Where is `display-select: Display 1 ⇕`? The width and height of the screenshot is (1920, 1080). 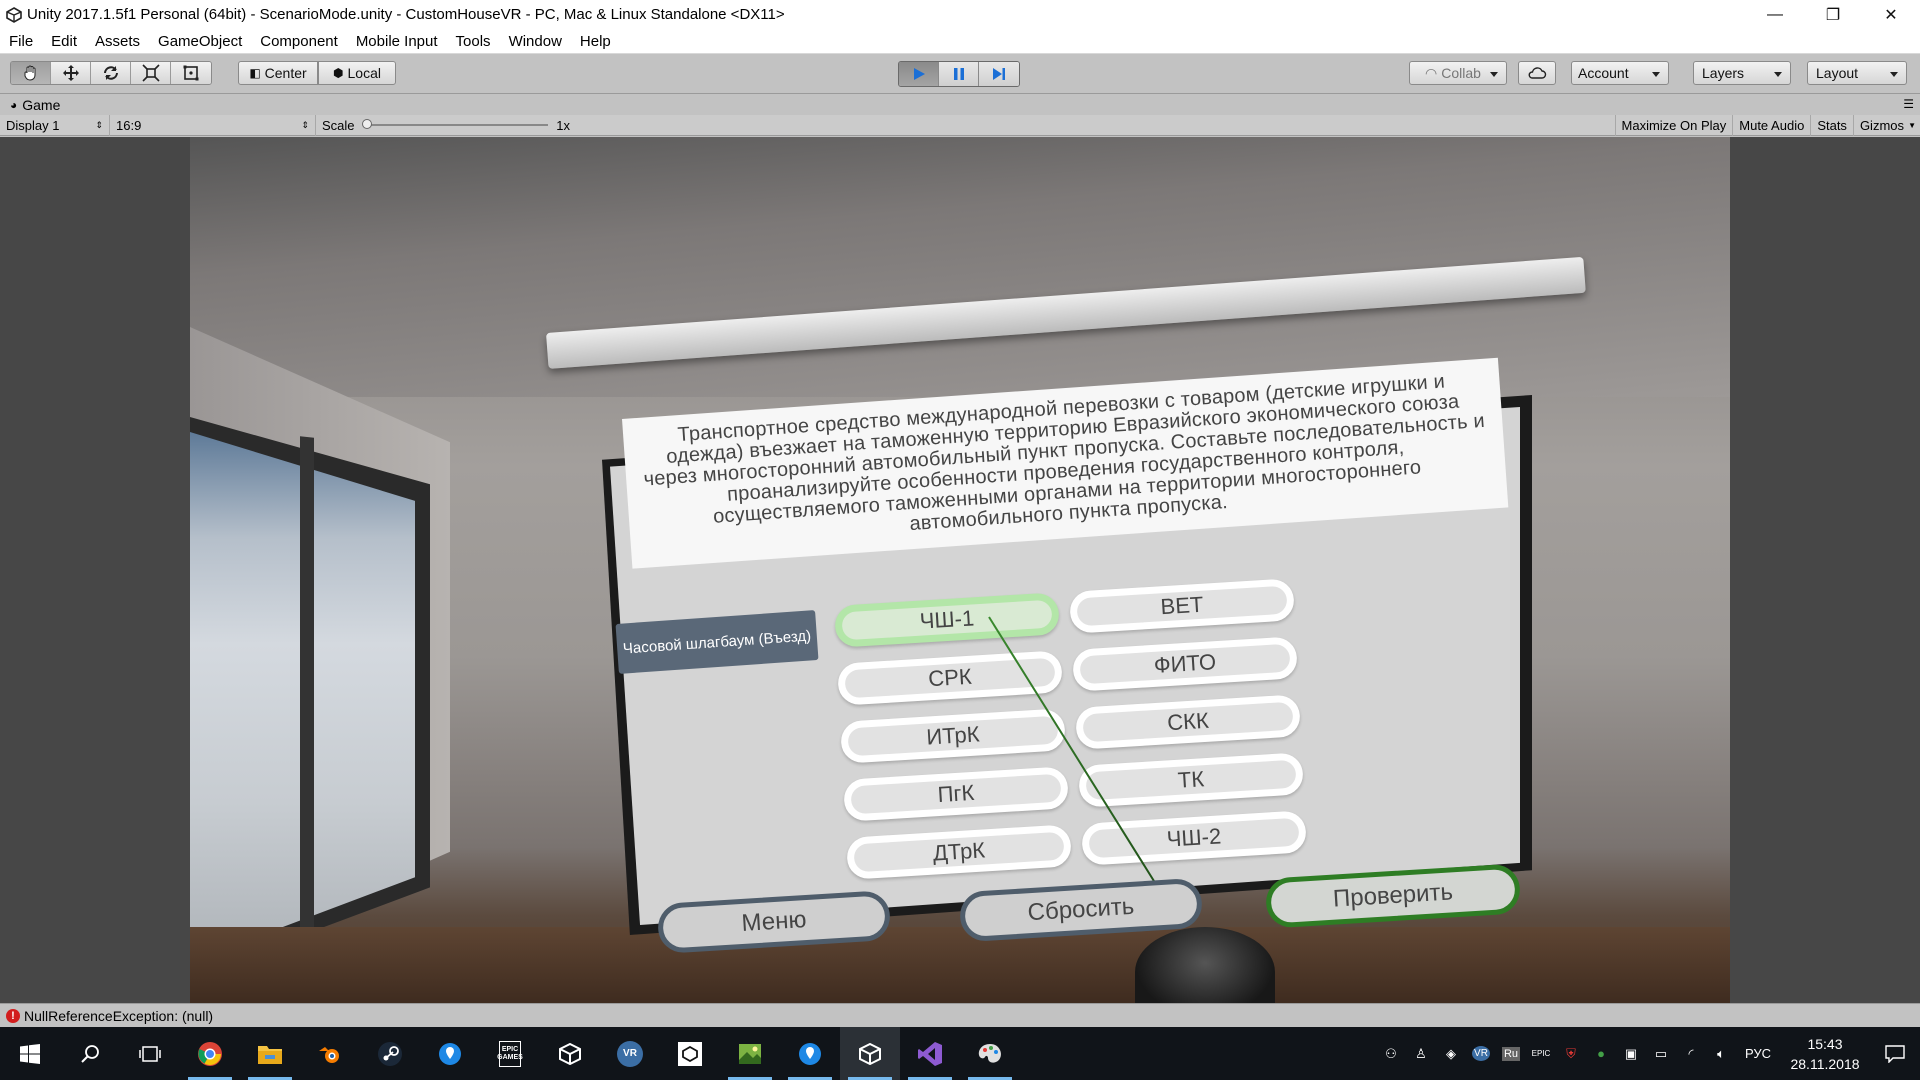
display-select: Display 1 ⇕ is located at coordinates (55, 125).